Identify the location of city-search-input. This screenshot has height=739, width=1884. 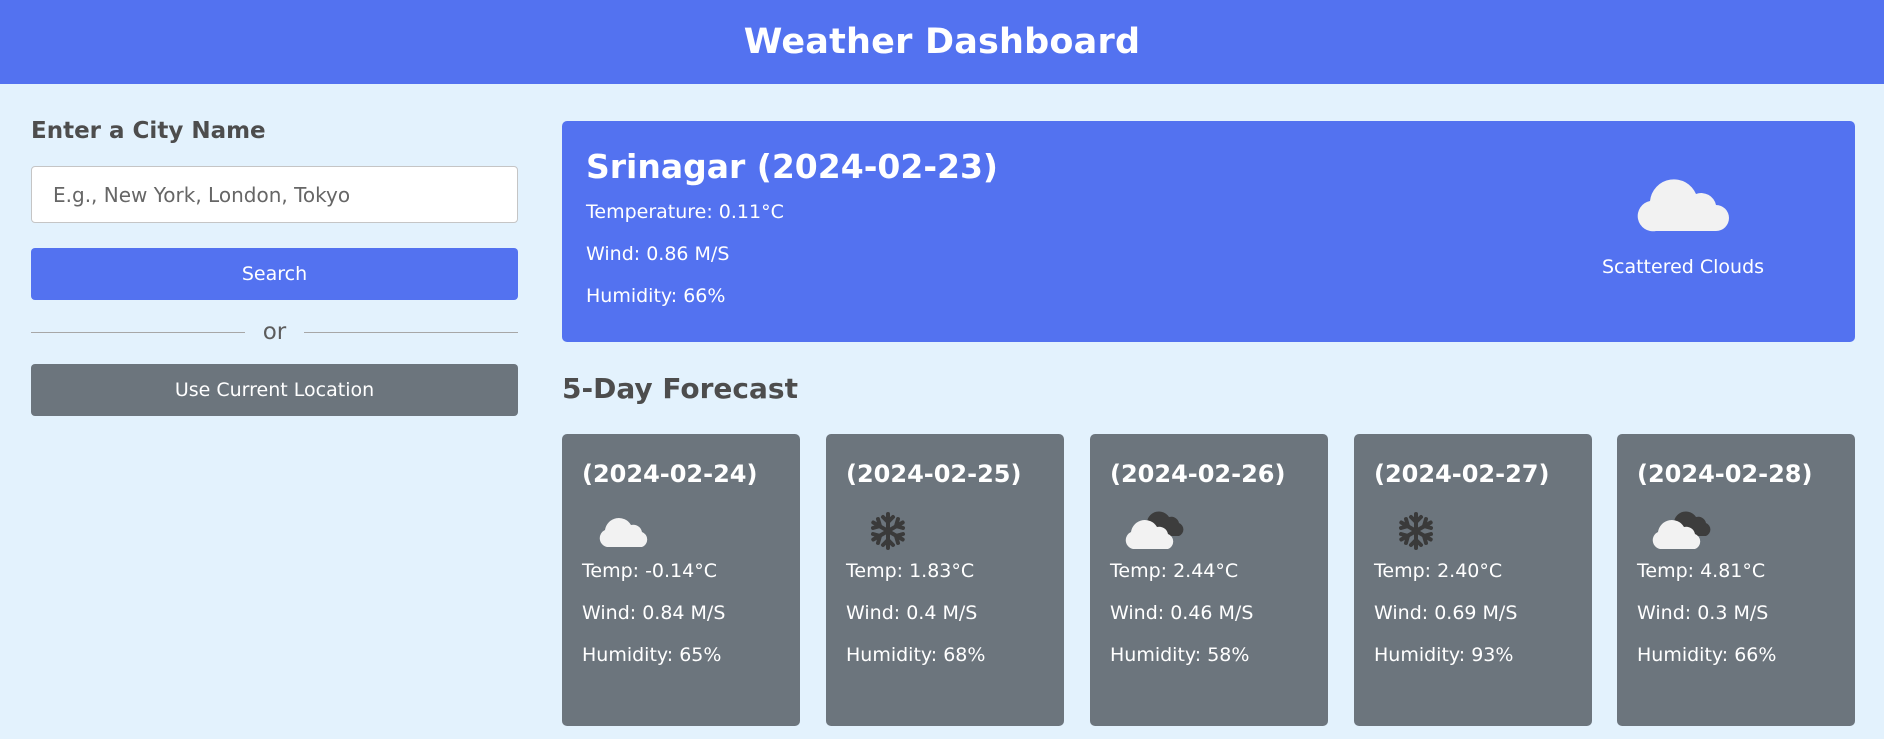
(274, 194).